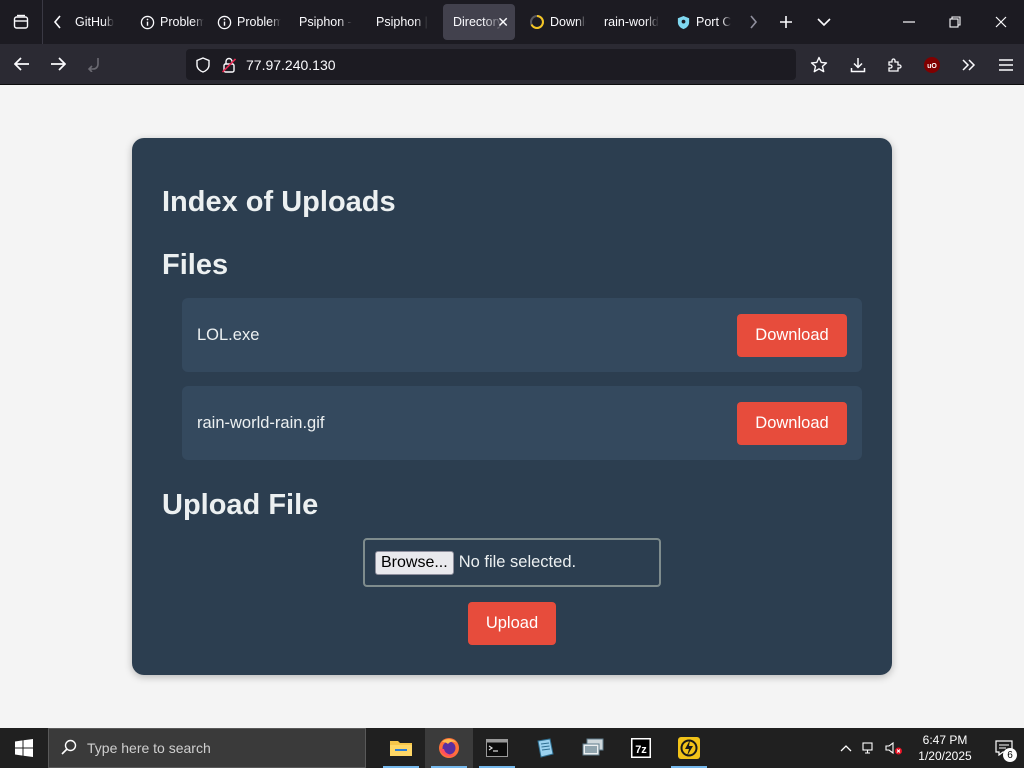 This screenshot has width=1024, height=768. I want to click on 7zip-icon: 7z, so click(641, 748).